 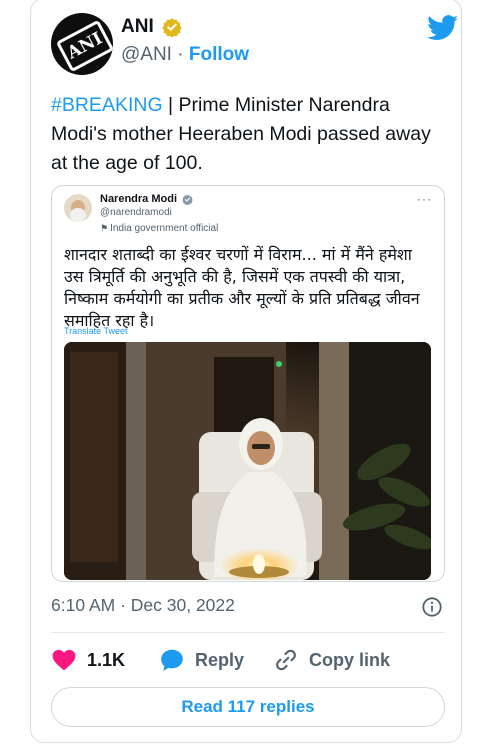 I want to click on author-names: ANI @ANI · Follow, so click(x=185, y=41).